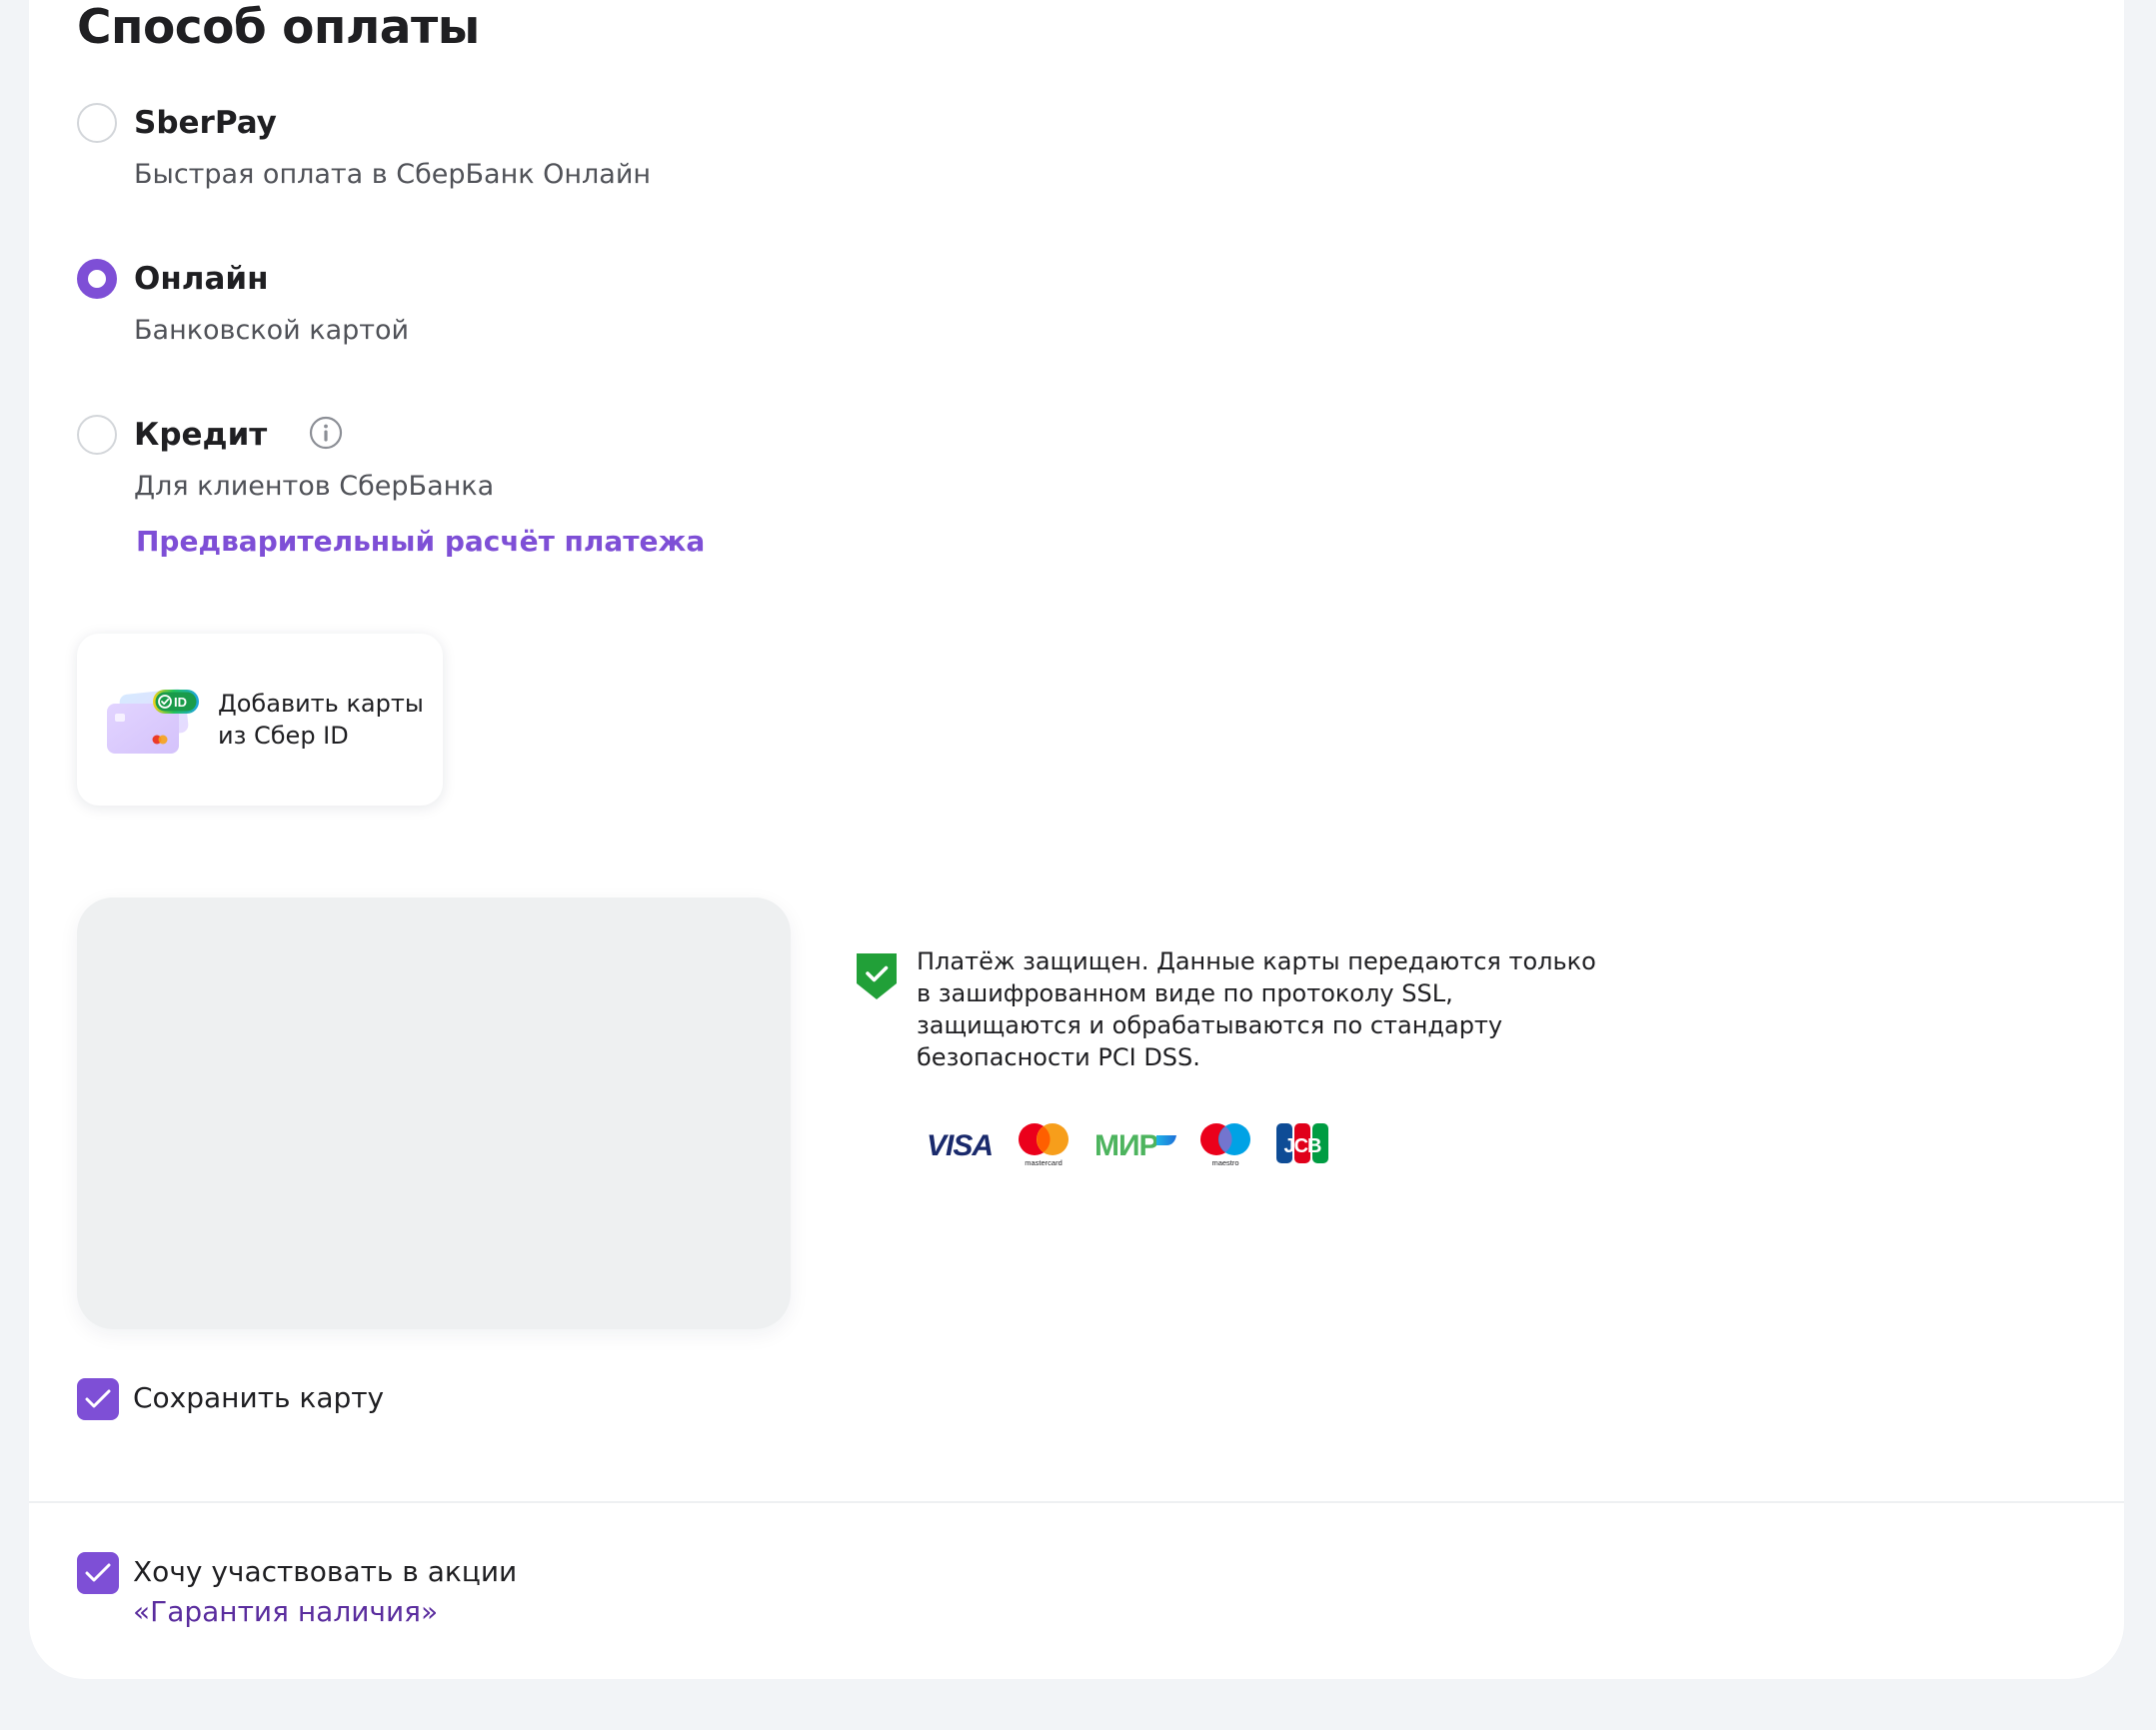  I want to click on promo-checkbox, so click(98, 1573).